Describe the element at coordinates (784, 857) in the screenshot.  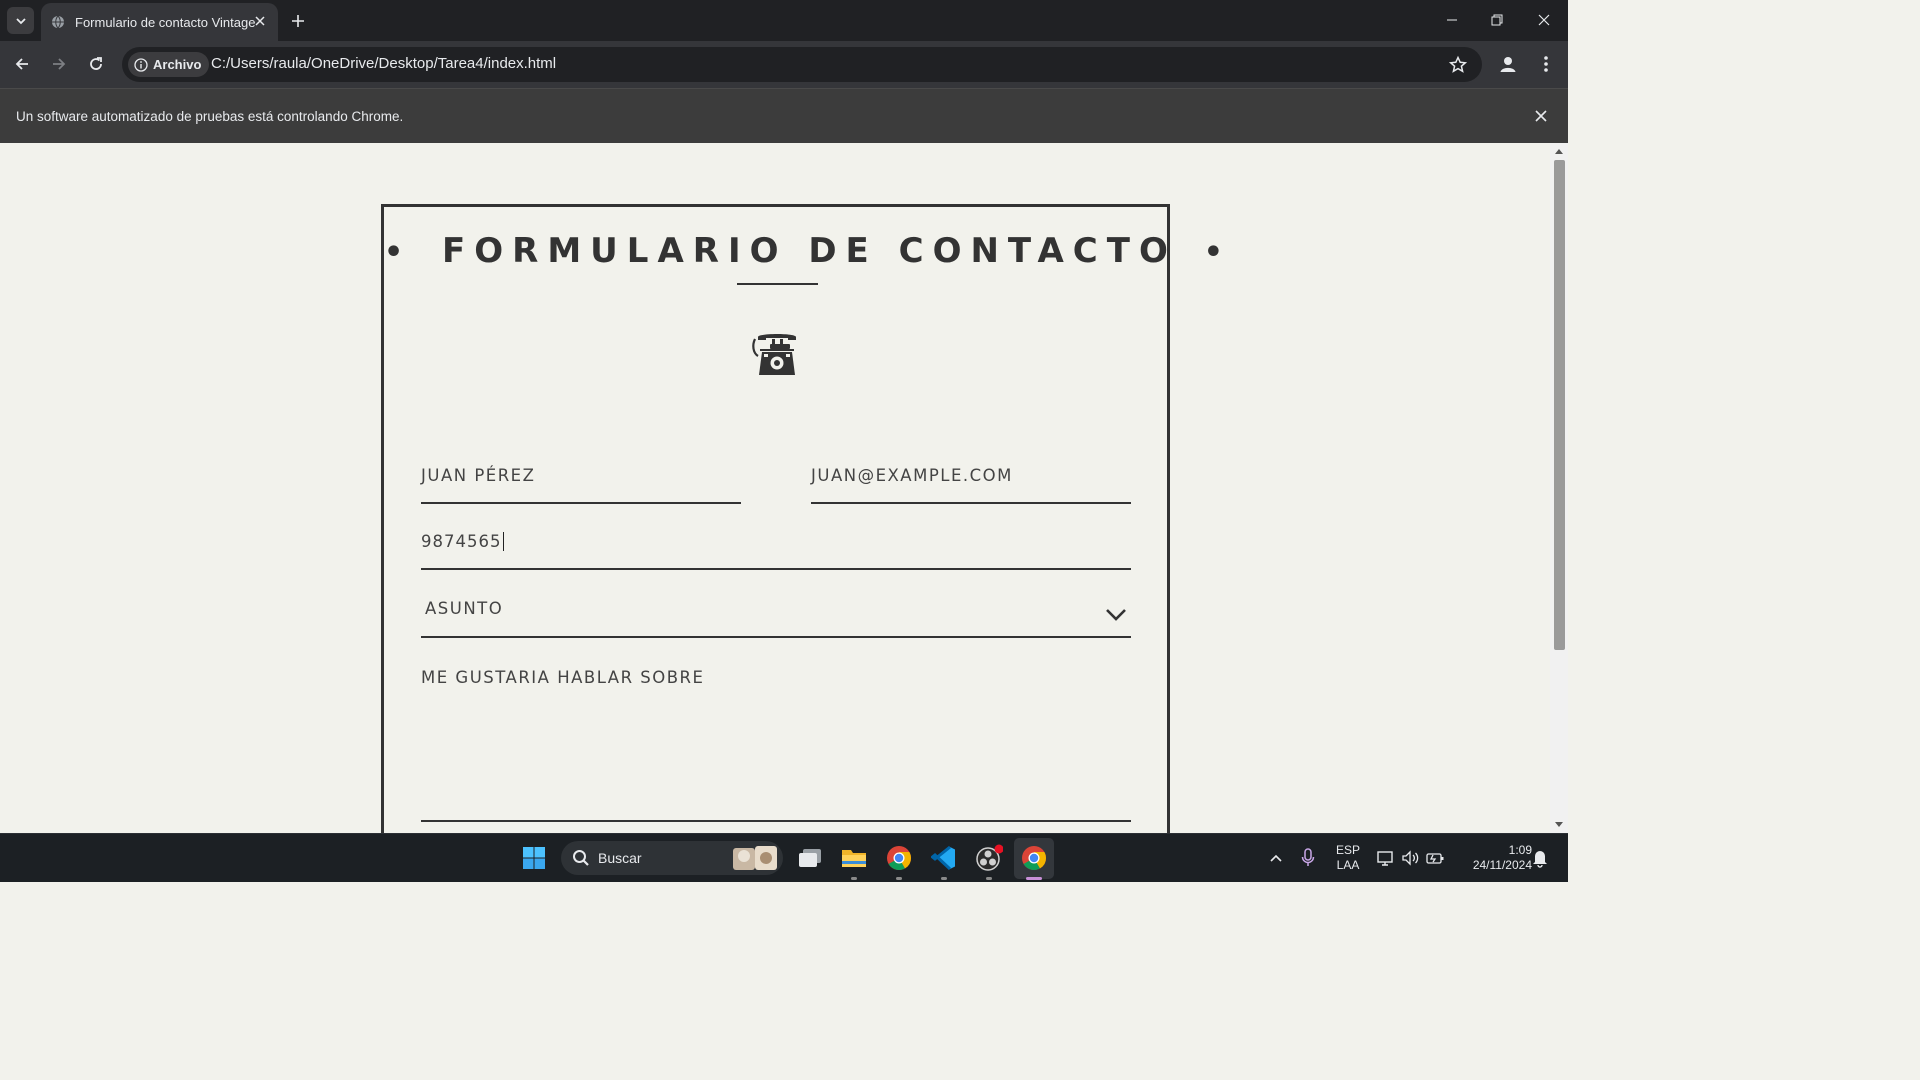
I see `windows-taskbar: Buscar ESP LAA 1:09 24/11/2024` at that location.